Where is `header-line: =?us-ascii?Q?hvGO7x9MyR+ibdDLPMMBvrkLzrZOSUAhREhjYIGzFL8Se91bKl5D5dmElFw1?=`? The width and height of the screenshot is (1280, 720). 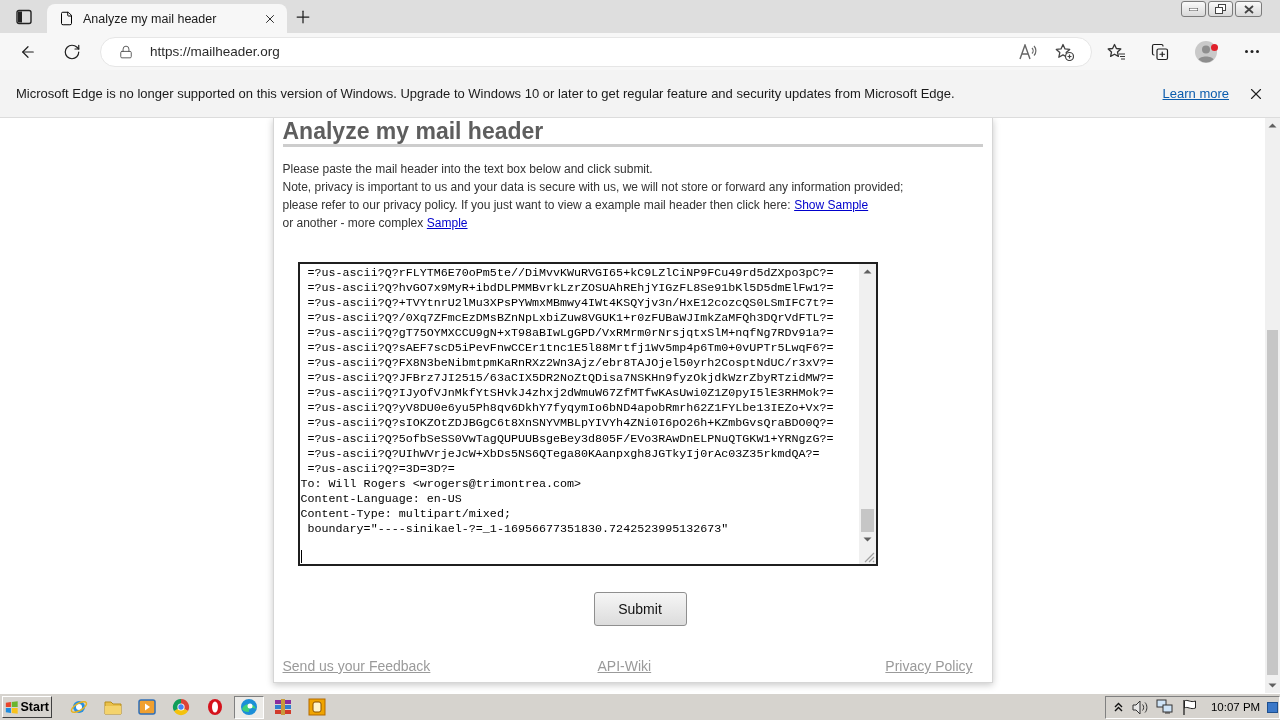
header-line: =?us-ascii?Q?hvGO7x9MyR+ibdDLPMMBvrkLzrZOSUAhREhjYIGzFL8Se91bKl5D5dmElFw1?= is located at coordinates (570, 289).